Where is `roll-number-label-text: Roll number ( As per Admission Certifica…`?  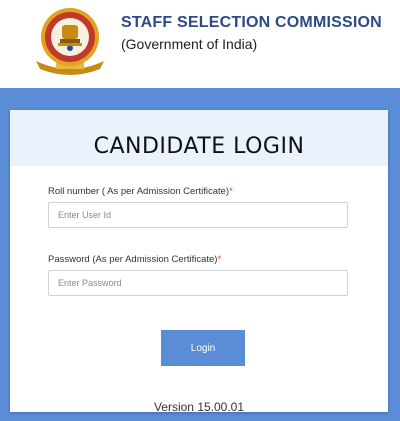 roll-number-label-text: Roll number ( As per Admission Certifica… is located at coordinates (139, 191).